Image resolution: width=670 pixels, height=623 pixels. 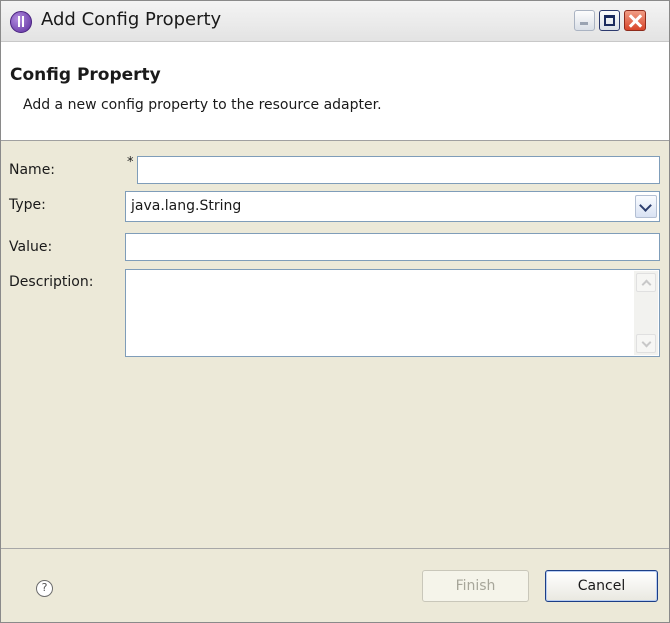 What do you see at coordinates (85, 75) in the screenshot?
I see `page-title: Config Property` at bounding box center [85, 75].